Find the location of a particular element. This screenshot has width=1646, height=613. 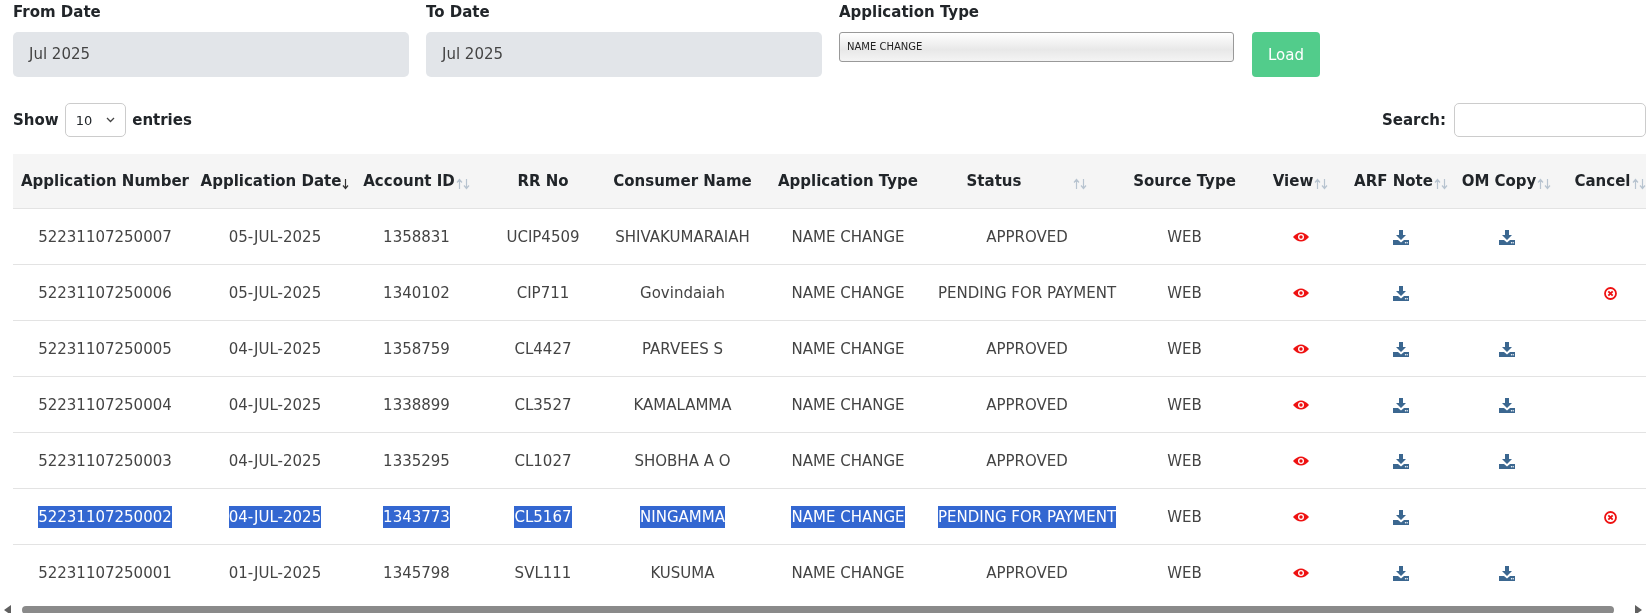

table-cell-text: 52231107250006 is located at coordinates (105, 293).